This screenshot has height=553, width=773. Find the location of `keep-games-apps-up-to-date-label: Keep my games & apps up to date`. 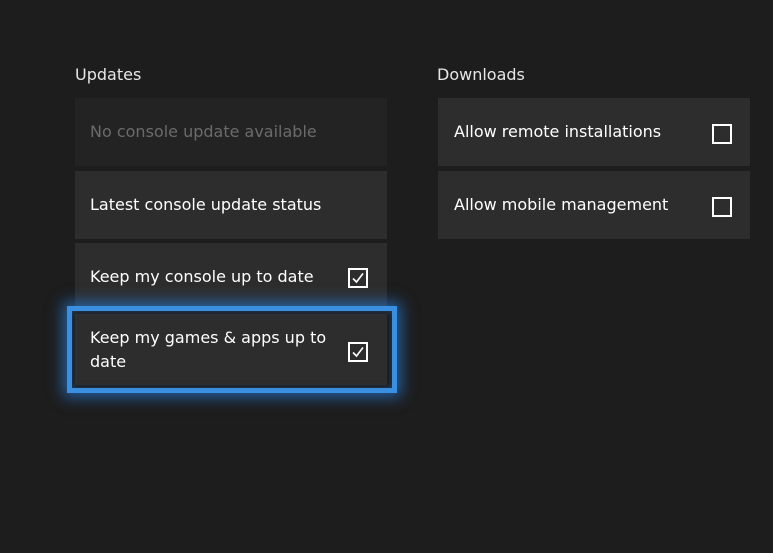

keep-games-apps-up-to-date-label: Keep my games & apps up to date is located at coordinates (208, 349).